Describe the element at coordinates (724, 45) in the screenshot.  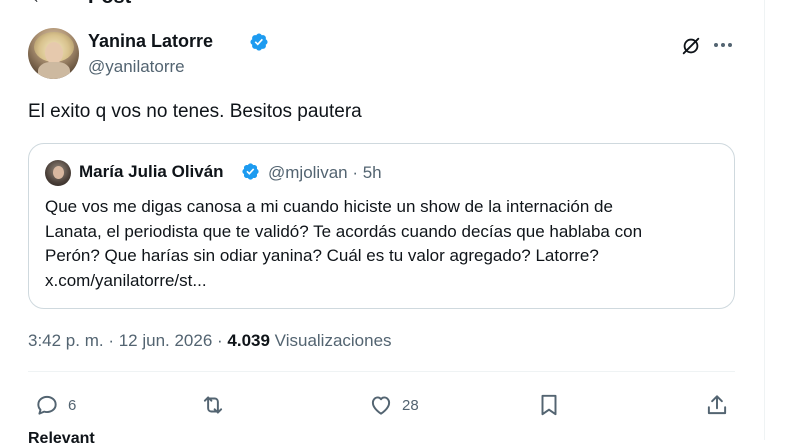
I see `more-options-icon` at that location.